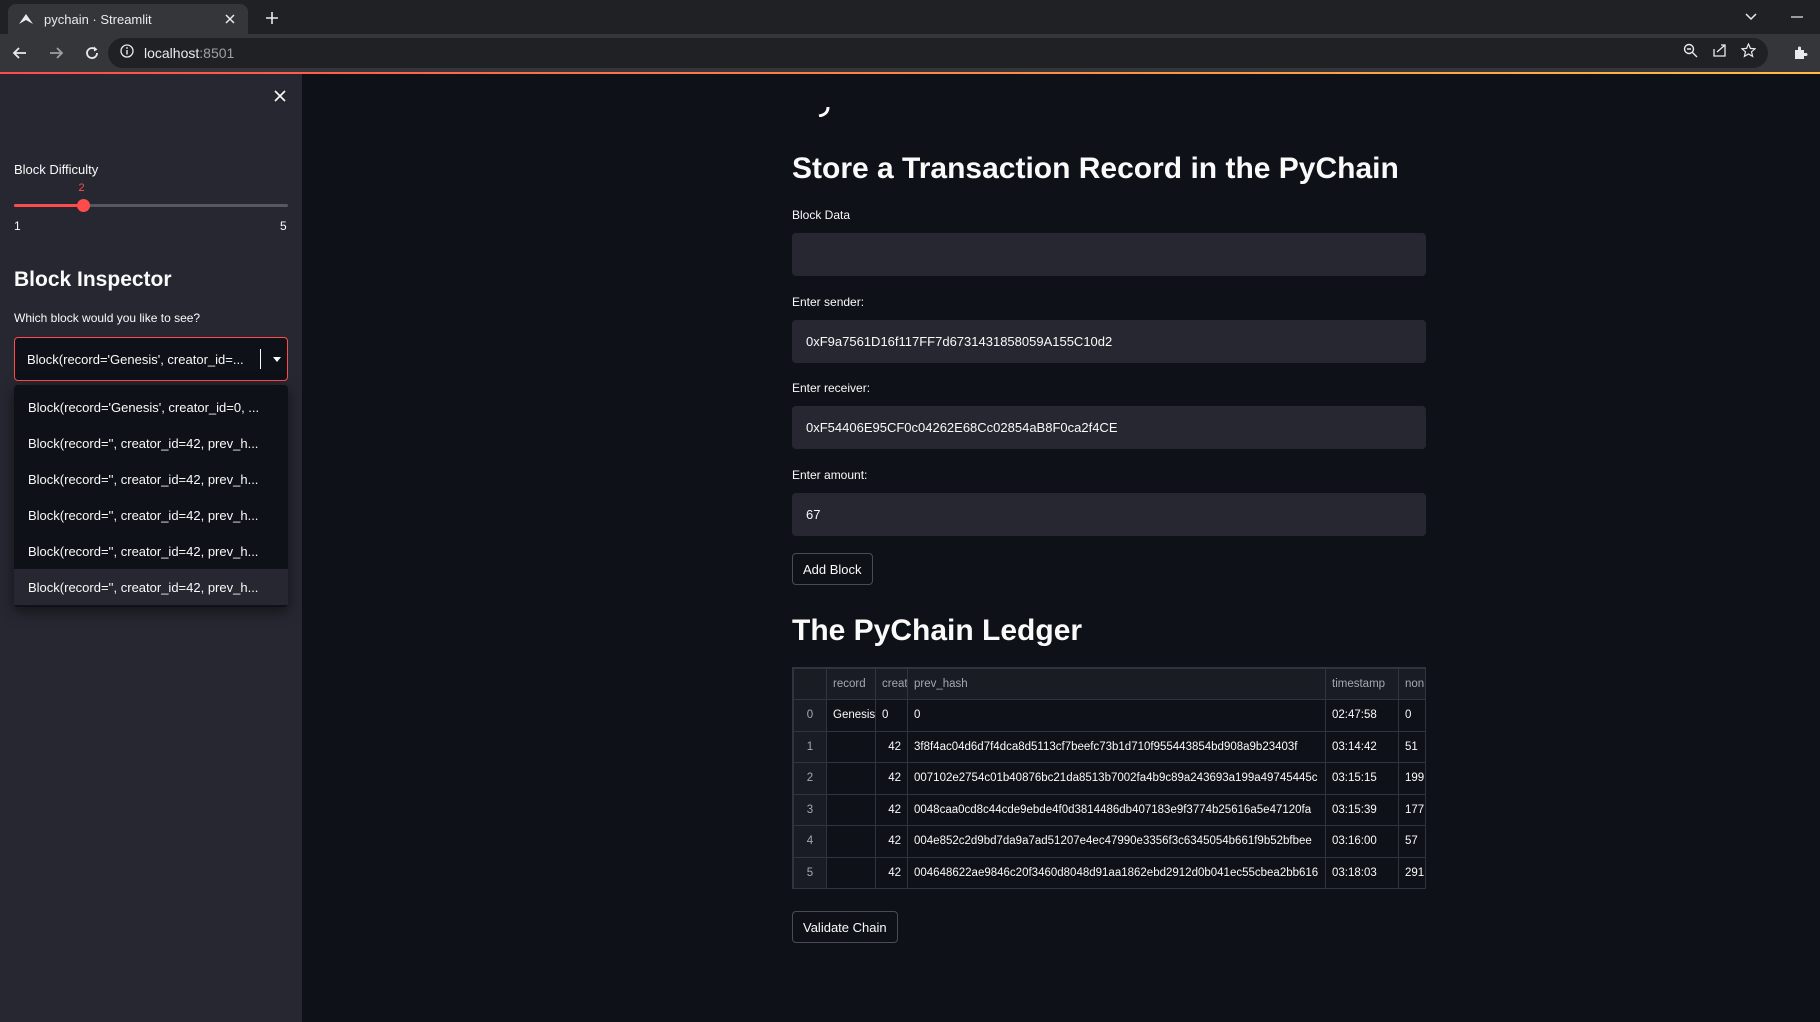 Image resolution: width=1820 pixels, height=1022 pixels. Describe the element at coordinates (1411, 684) in the screenshot. I see `column-header-nonce: non` at that location.